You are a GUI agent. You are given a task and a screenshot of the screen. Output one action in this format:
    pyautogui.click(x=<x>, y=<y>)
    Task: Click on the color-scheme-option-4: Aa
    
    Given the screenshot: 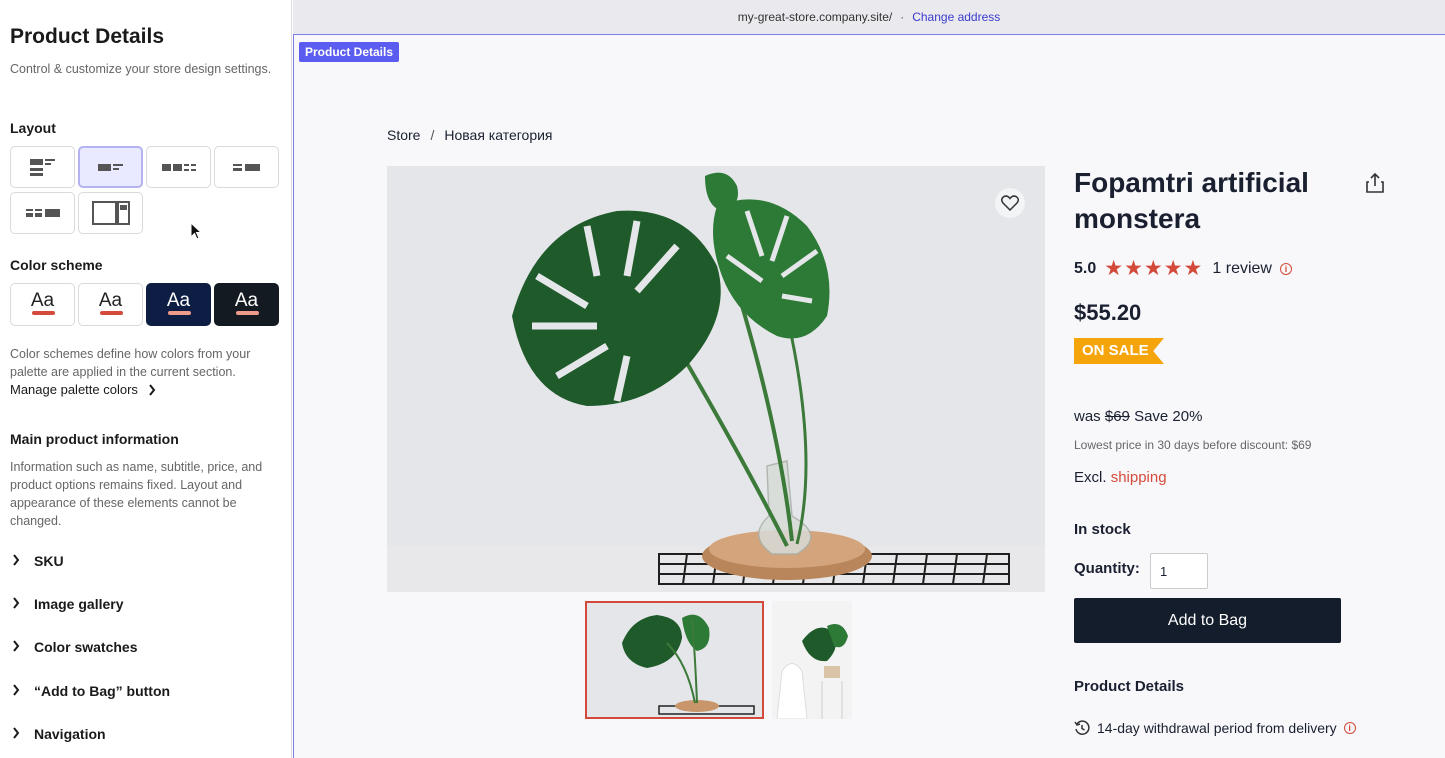 What is the action you would take?
    pyautogui.click(x=246, y=304)
    